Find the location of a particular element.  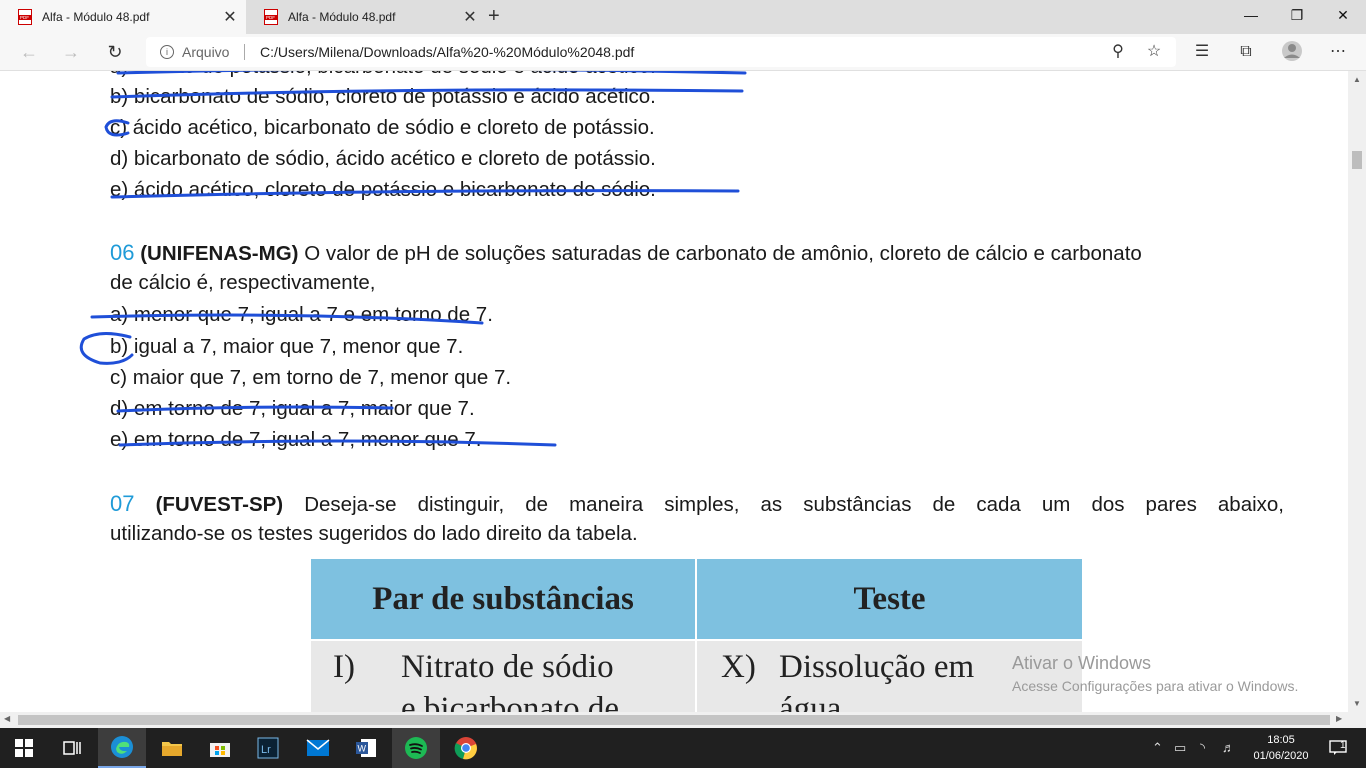

info-icon: i is located at coordinates (167, 52).